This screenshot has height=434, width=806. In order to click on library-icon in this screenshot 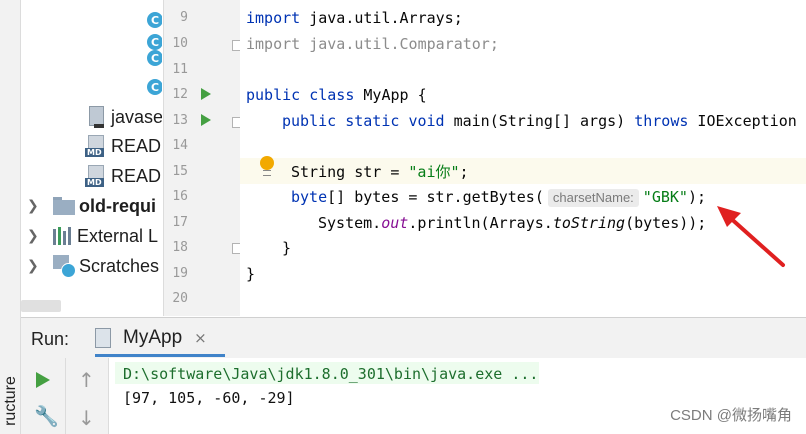, I will do `click(62, 236)`.